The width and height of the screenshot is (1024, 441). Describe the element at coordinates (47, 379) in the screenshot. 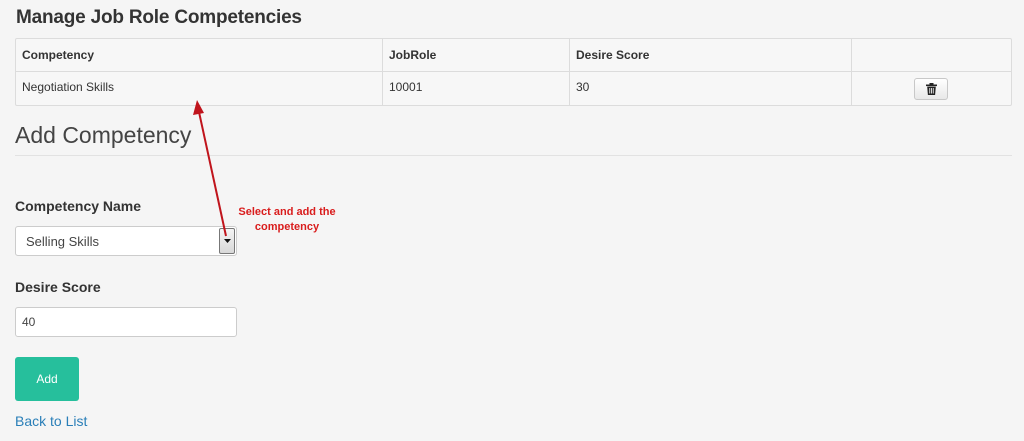

I see `add-button: Add` at that location.